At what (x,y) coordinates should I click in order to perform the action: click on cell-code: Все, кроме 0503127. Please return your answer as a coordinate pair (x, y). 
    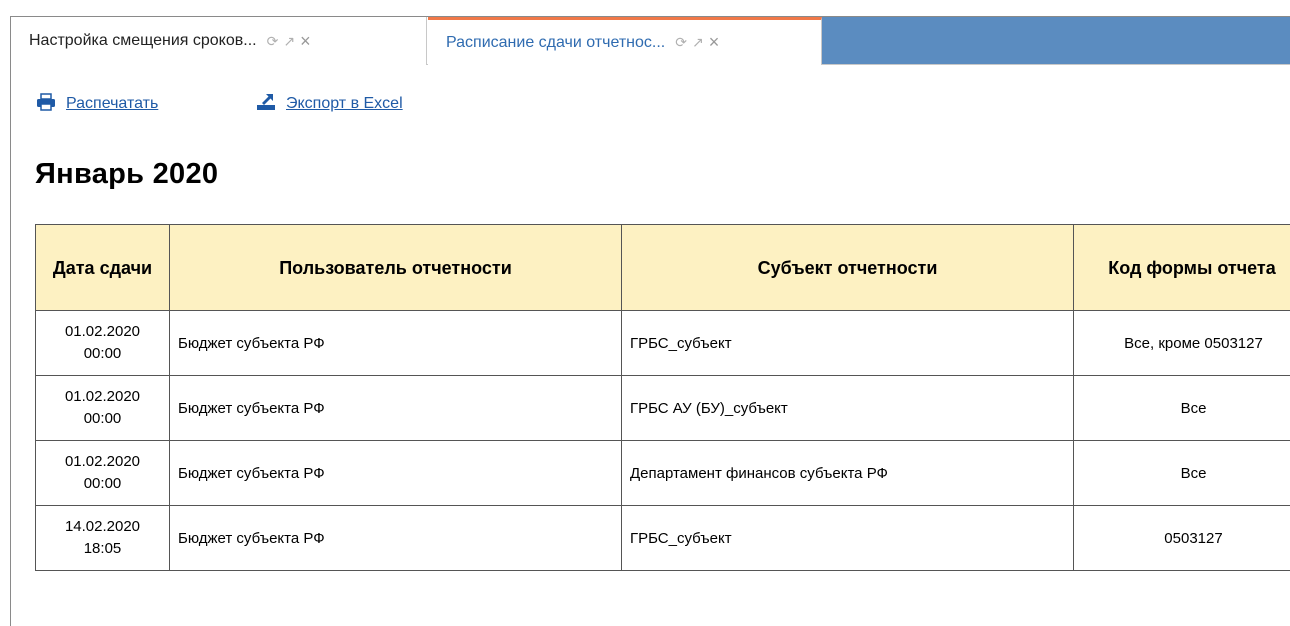
    Looking at the image, I should click on (1182, 343).